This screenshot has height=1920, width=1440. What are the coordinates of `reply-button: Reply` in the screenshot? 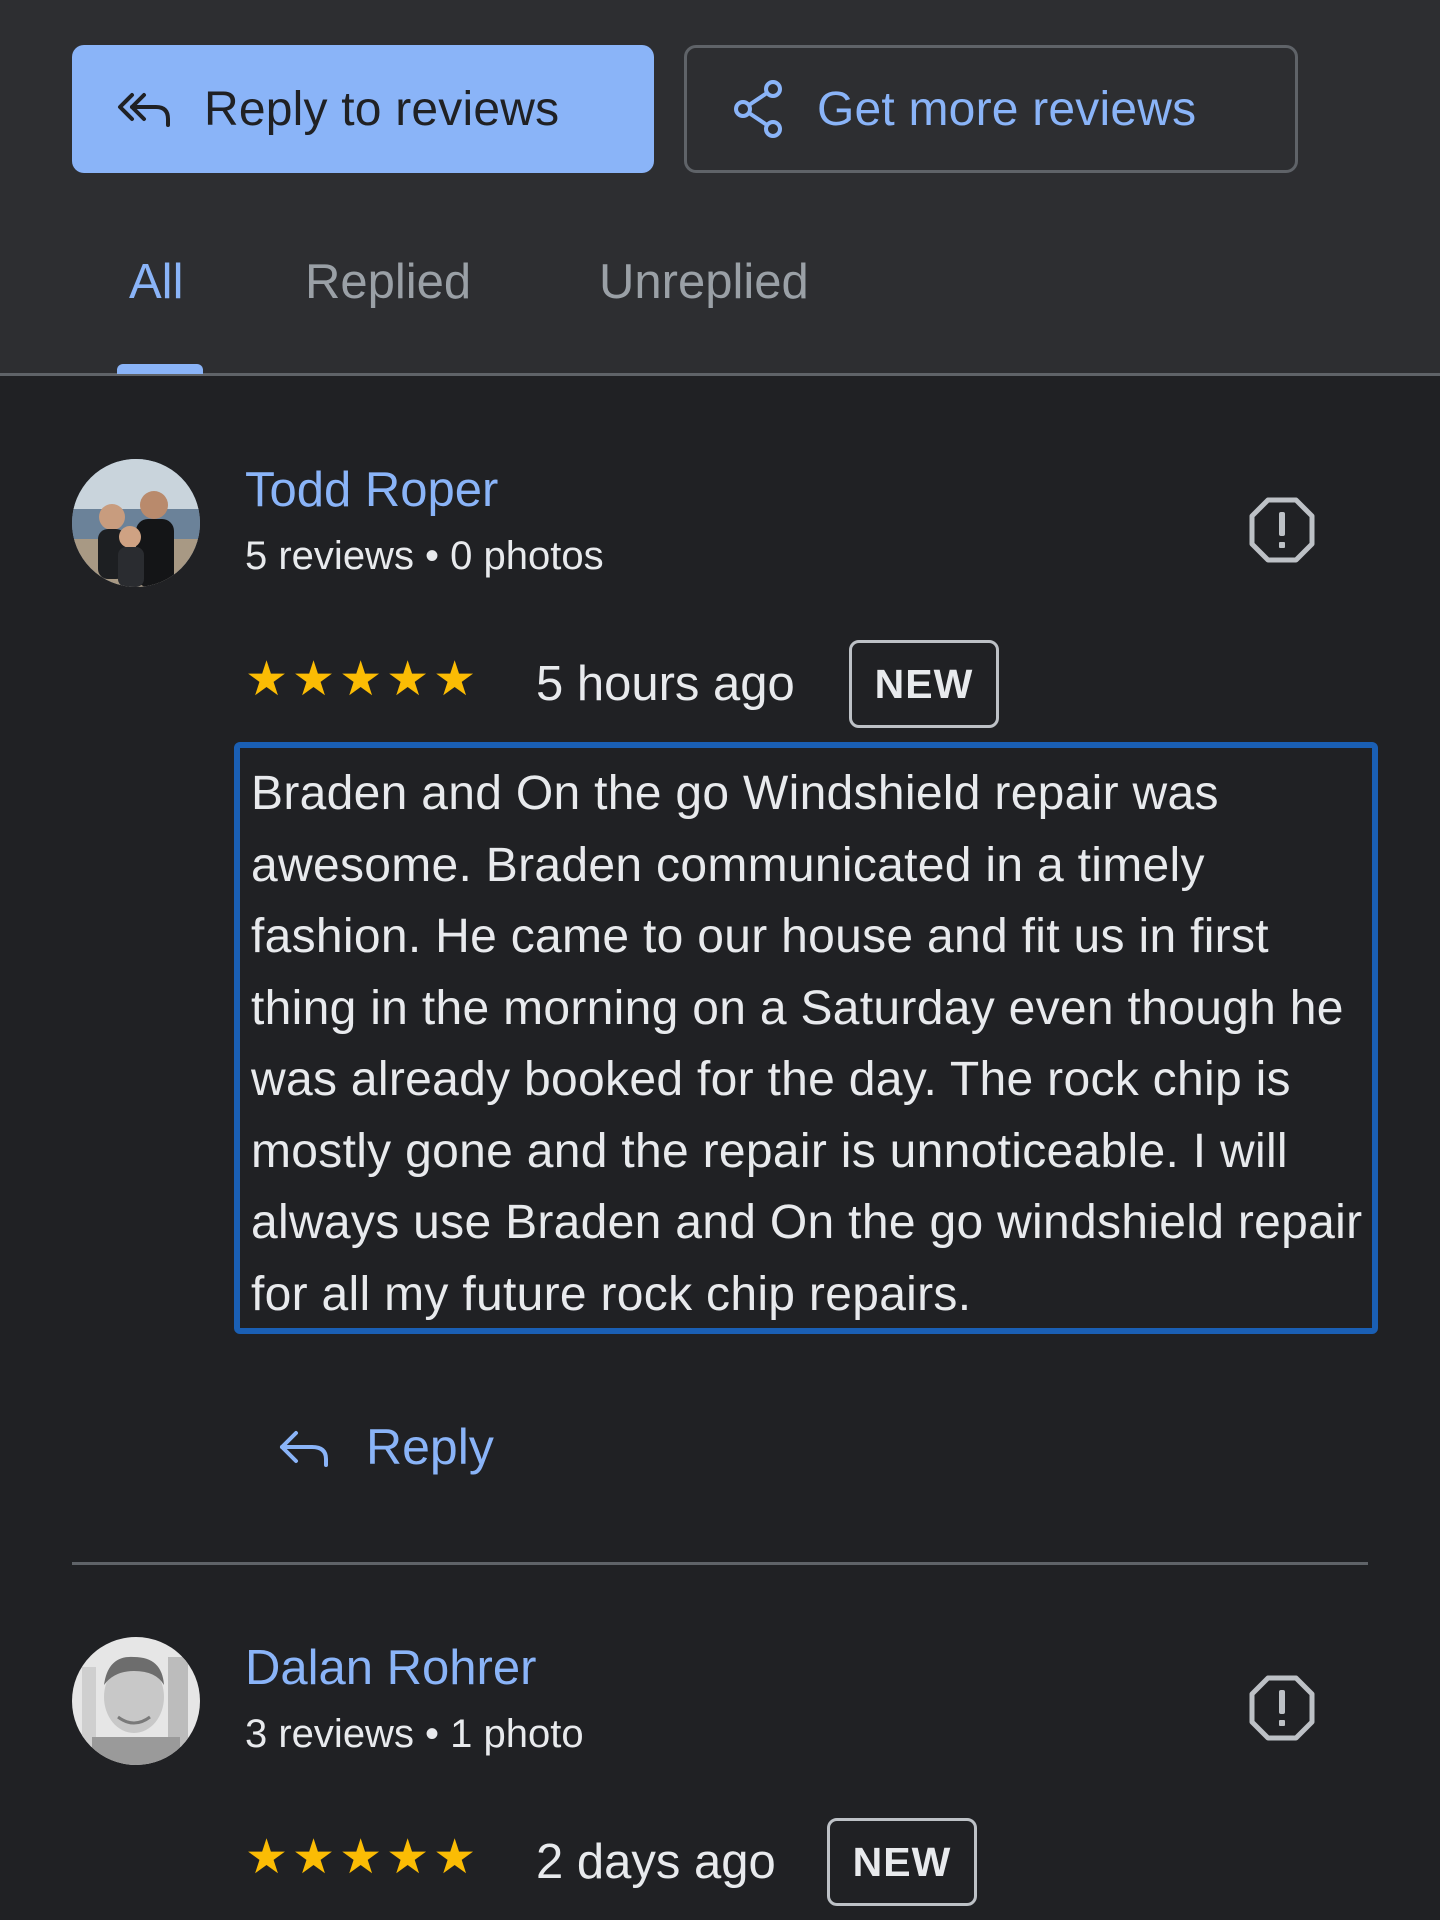 It's located at (386, 1447).